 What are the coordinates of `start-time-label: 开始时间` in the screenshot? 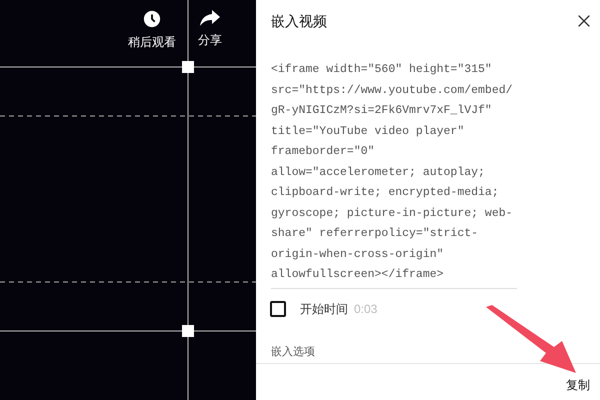 It's located at (324, 309).